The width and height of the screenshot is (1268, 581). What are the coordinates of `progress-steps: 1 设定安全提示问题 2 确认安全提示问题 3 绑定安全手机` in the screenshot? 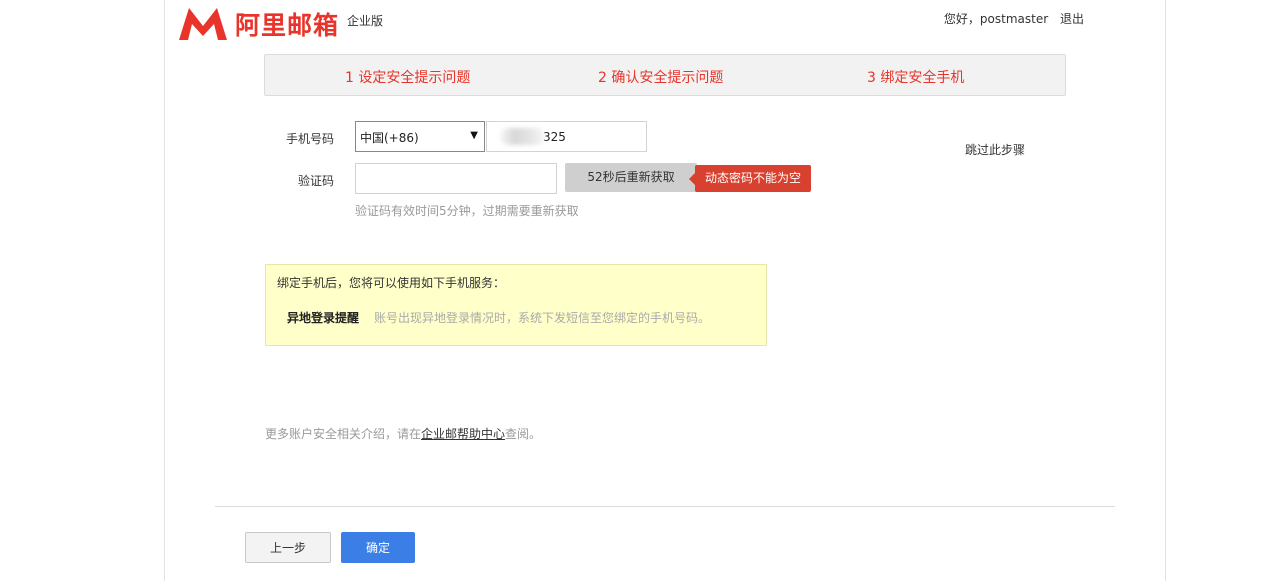 It's located at (665, 75).